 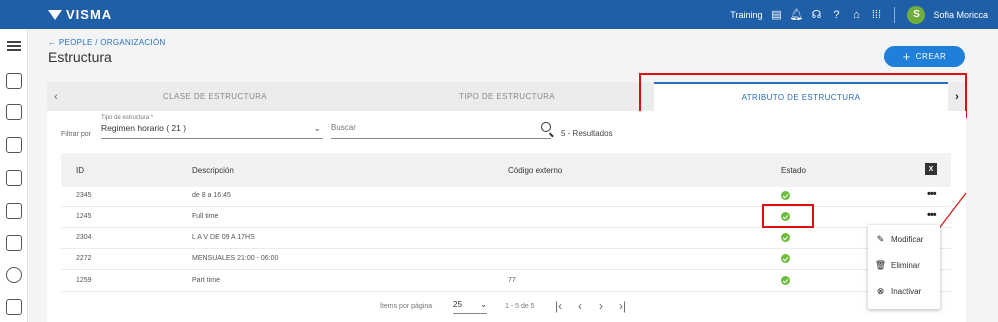 I want to click on report-icon, so click(x=14, y=243).